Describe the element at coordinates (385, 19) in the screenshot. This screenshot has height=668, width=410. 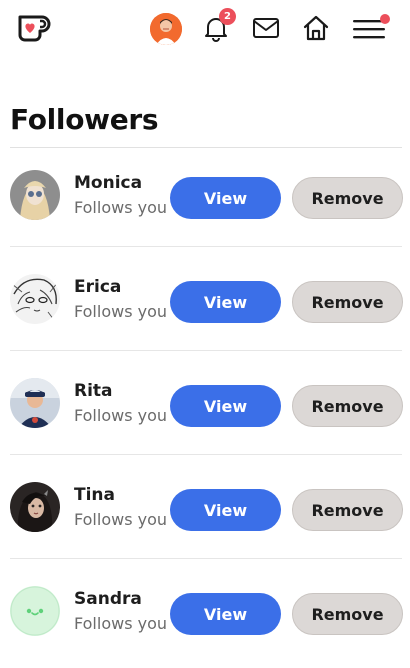
I see `menu-notification-dot` at that location.